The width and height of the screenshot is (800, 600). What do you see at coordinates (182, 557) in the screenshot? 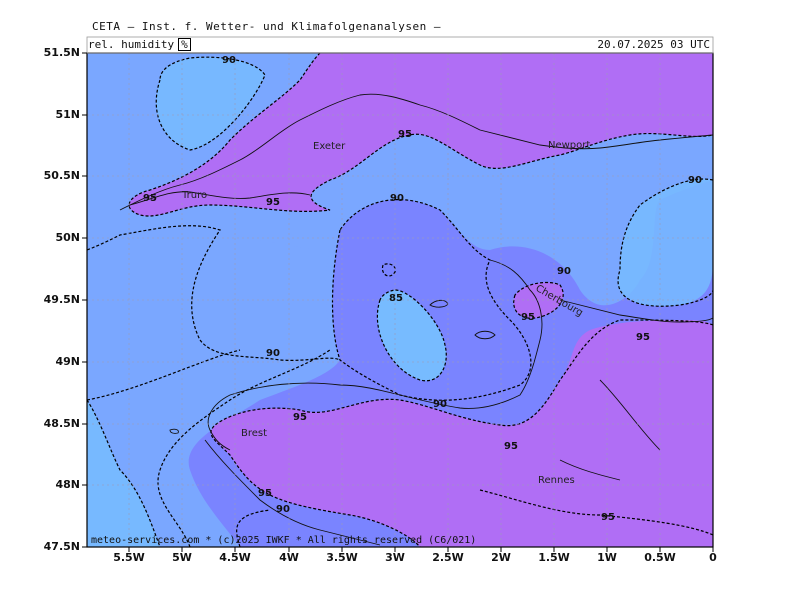
I see `lon-label: 5W` at bounding box center [182, 557].